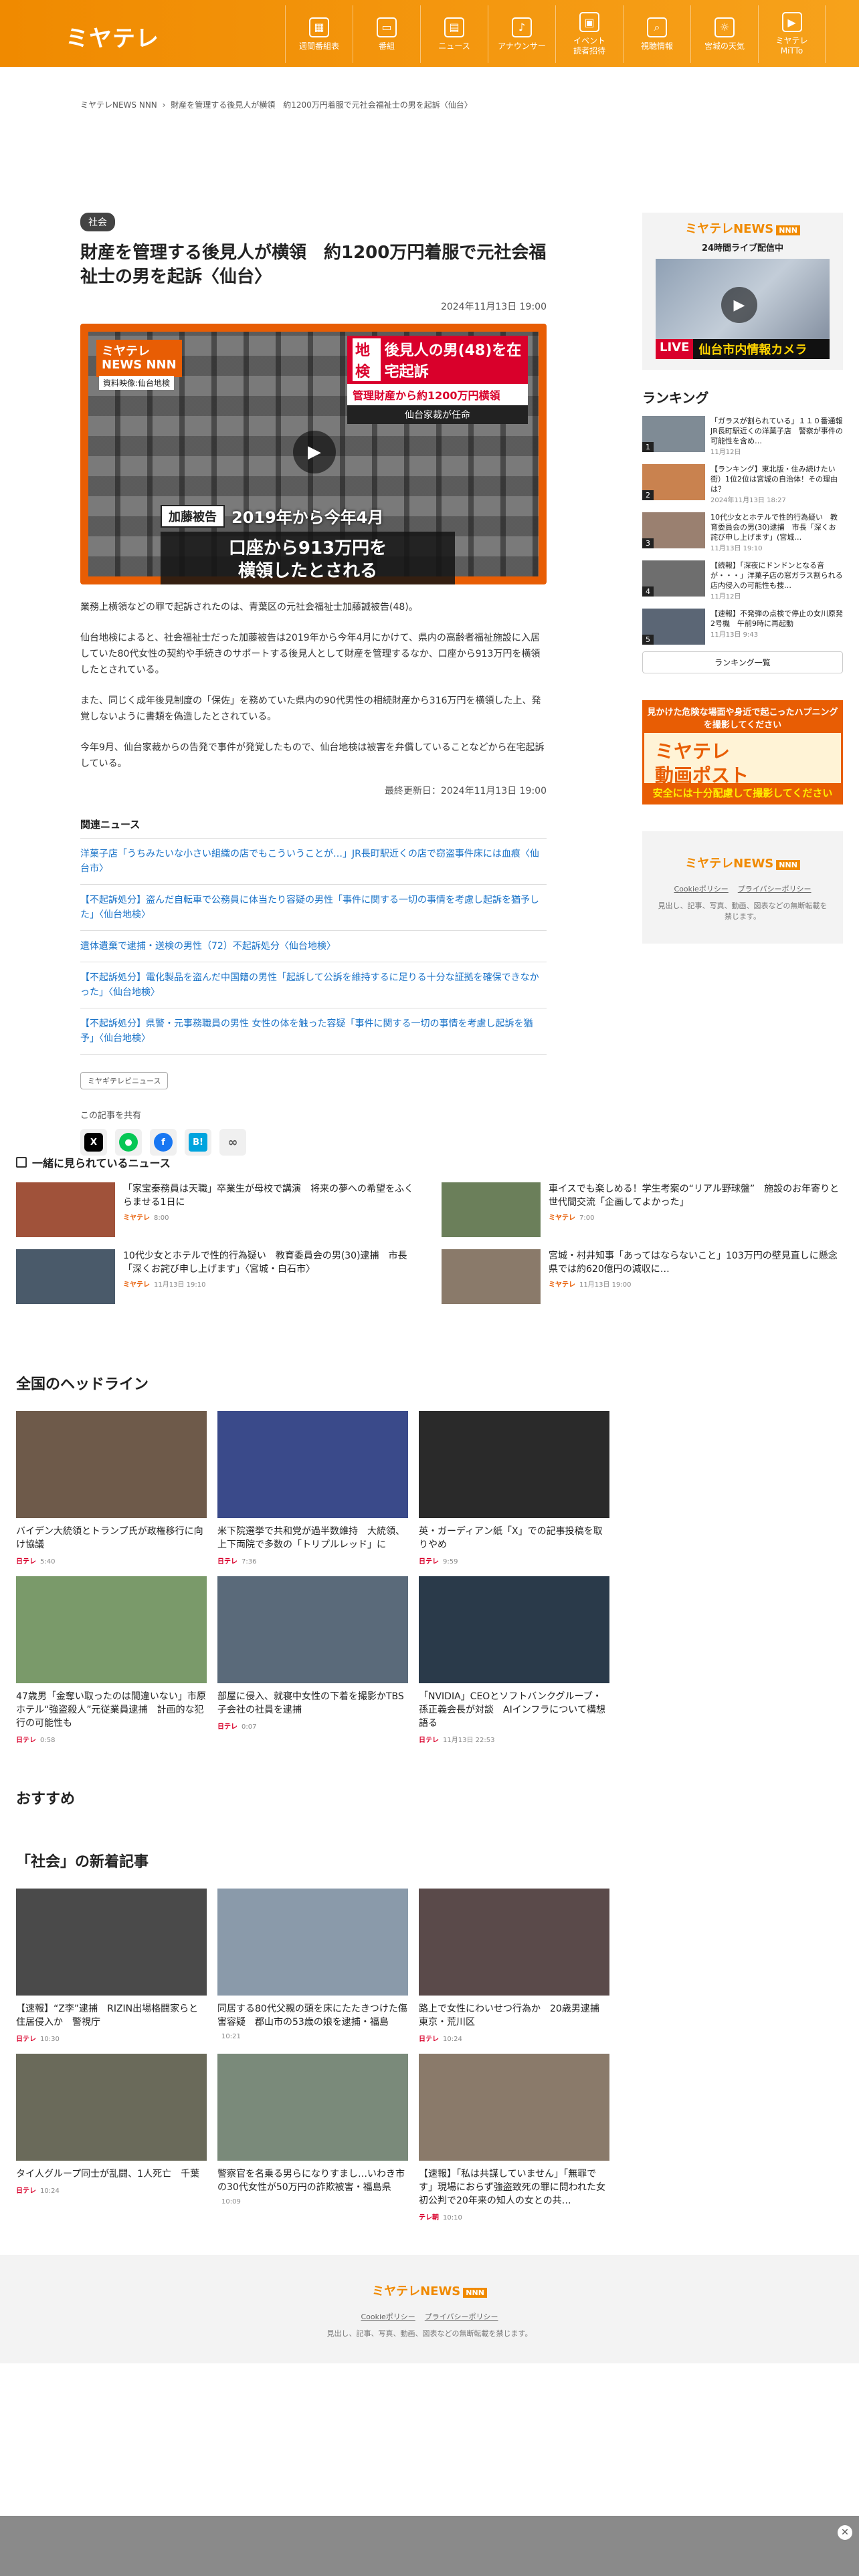 The image size is (859, 2576). I want to click on breadcrumb-home: ミヤテレNEWS NNN, so click(118, 105).